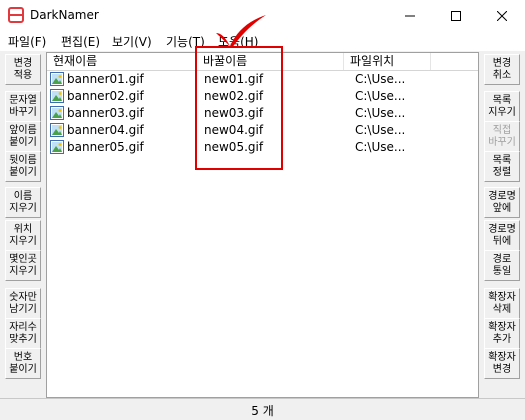 The image size is (525, 420). Describe the element at coordinates (502, 106) in the screenshot. I see `clear-list-button: 목록 지우기` at that location.